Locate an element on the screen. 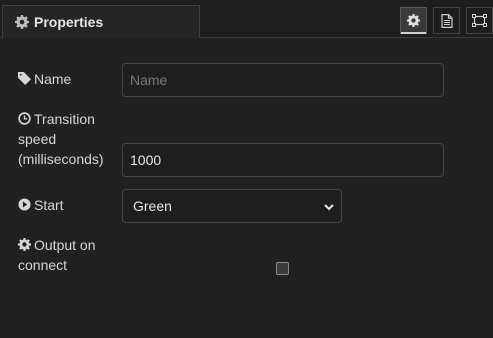  chevron-down-icon is located at coordinates (329, 206).